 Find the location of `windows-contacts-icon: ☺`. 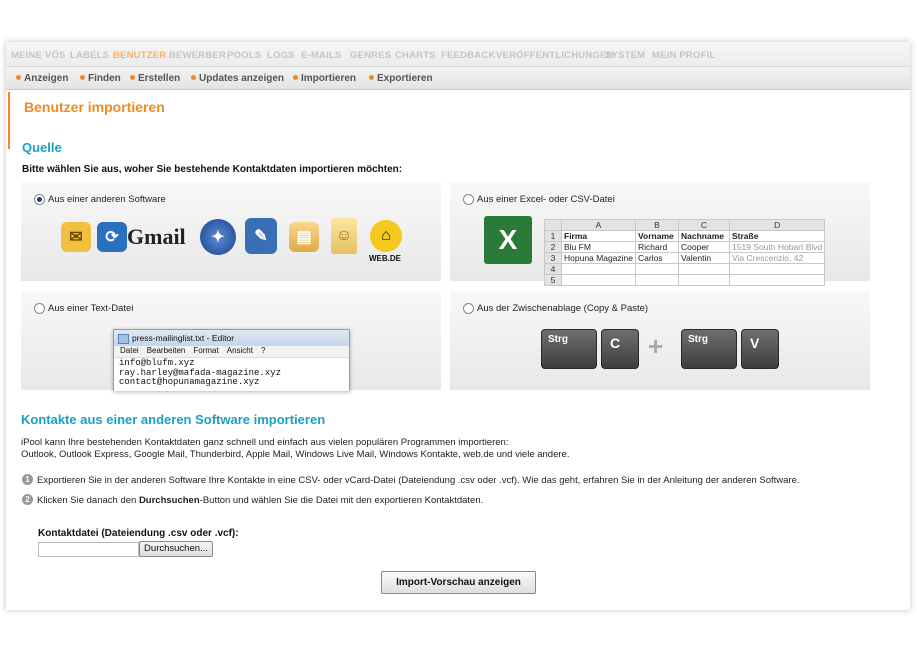

windows-contacts-icon: ☺ is located at coordinates (344, 236).